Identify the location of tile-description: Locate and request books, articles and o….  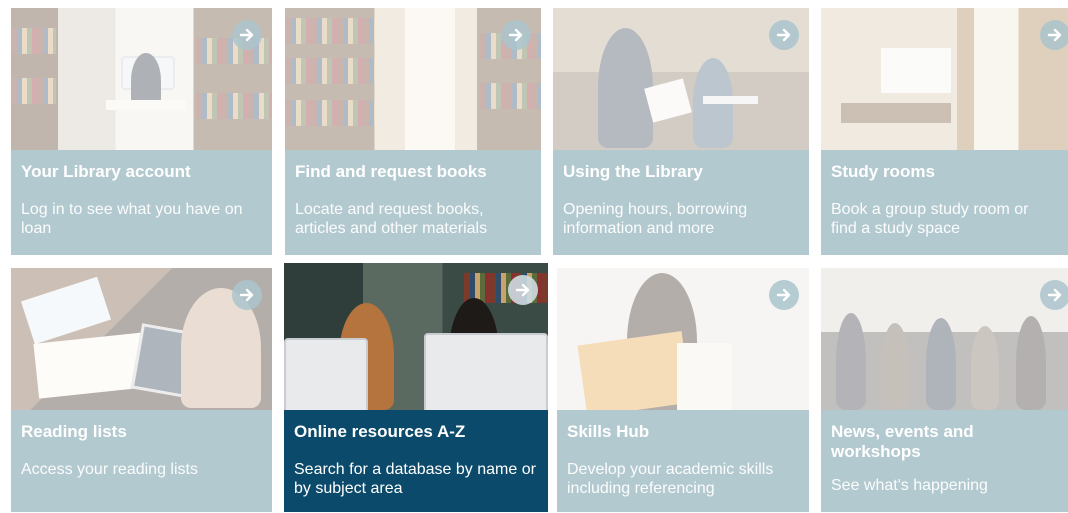
(391, 219).